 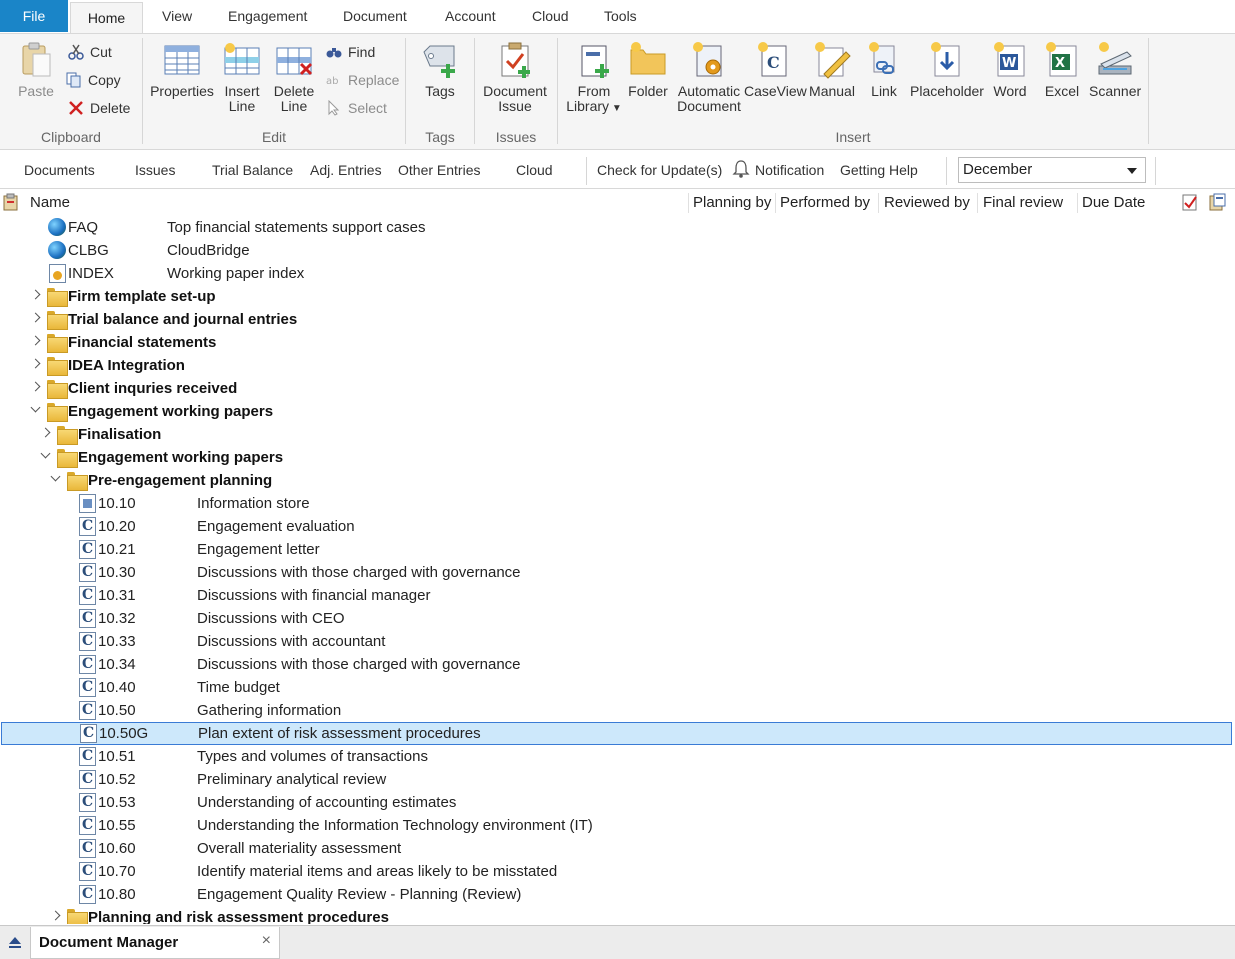 What do you see at coordinates (274, 137) in the screenshot?
I see `edit-group-label: Edit` at bounding box center [274, 137].